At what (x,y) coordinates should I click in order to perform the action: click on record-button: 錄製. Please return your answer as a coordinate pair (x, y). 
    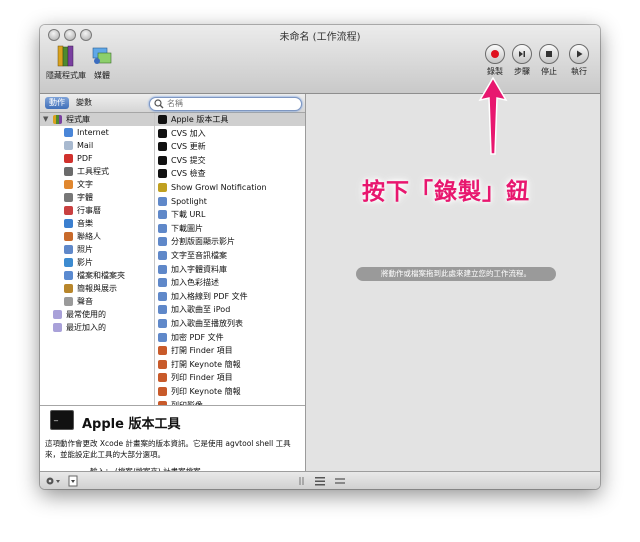
    Looking at the image, I should click on (495, 60).